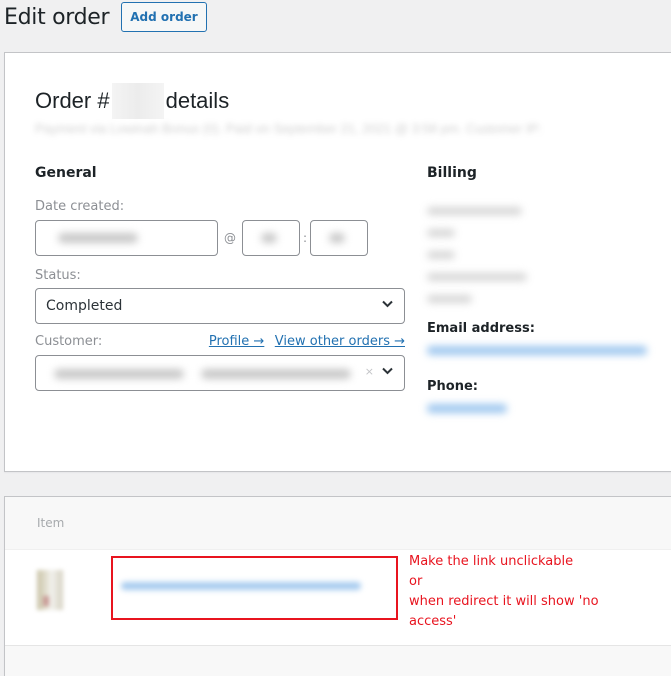 The width and height of the screenshot is (671, 676). I want to click on date-created-label: Date created:, so click(80, 206).